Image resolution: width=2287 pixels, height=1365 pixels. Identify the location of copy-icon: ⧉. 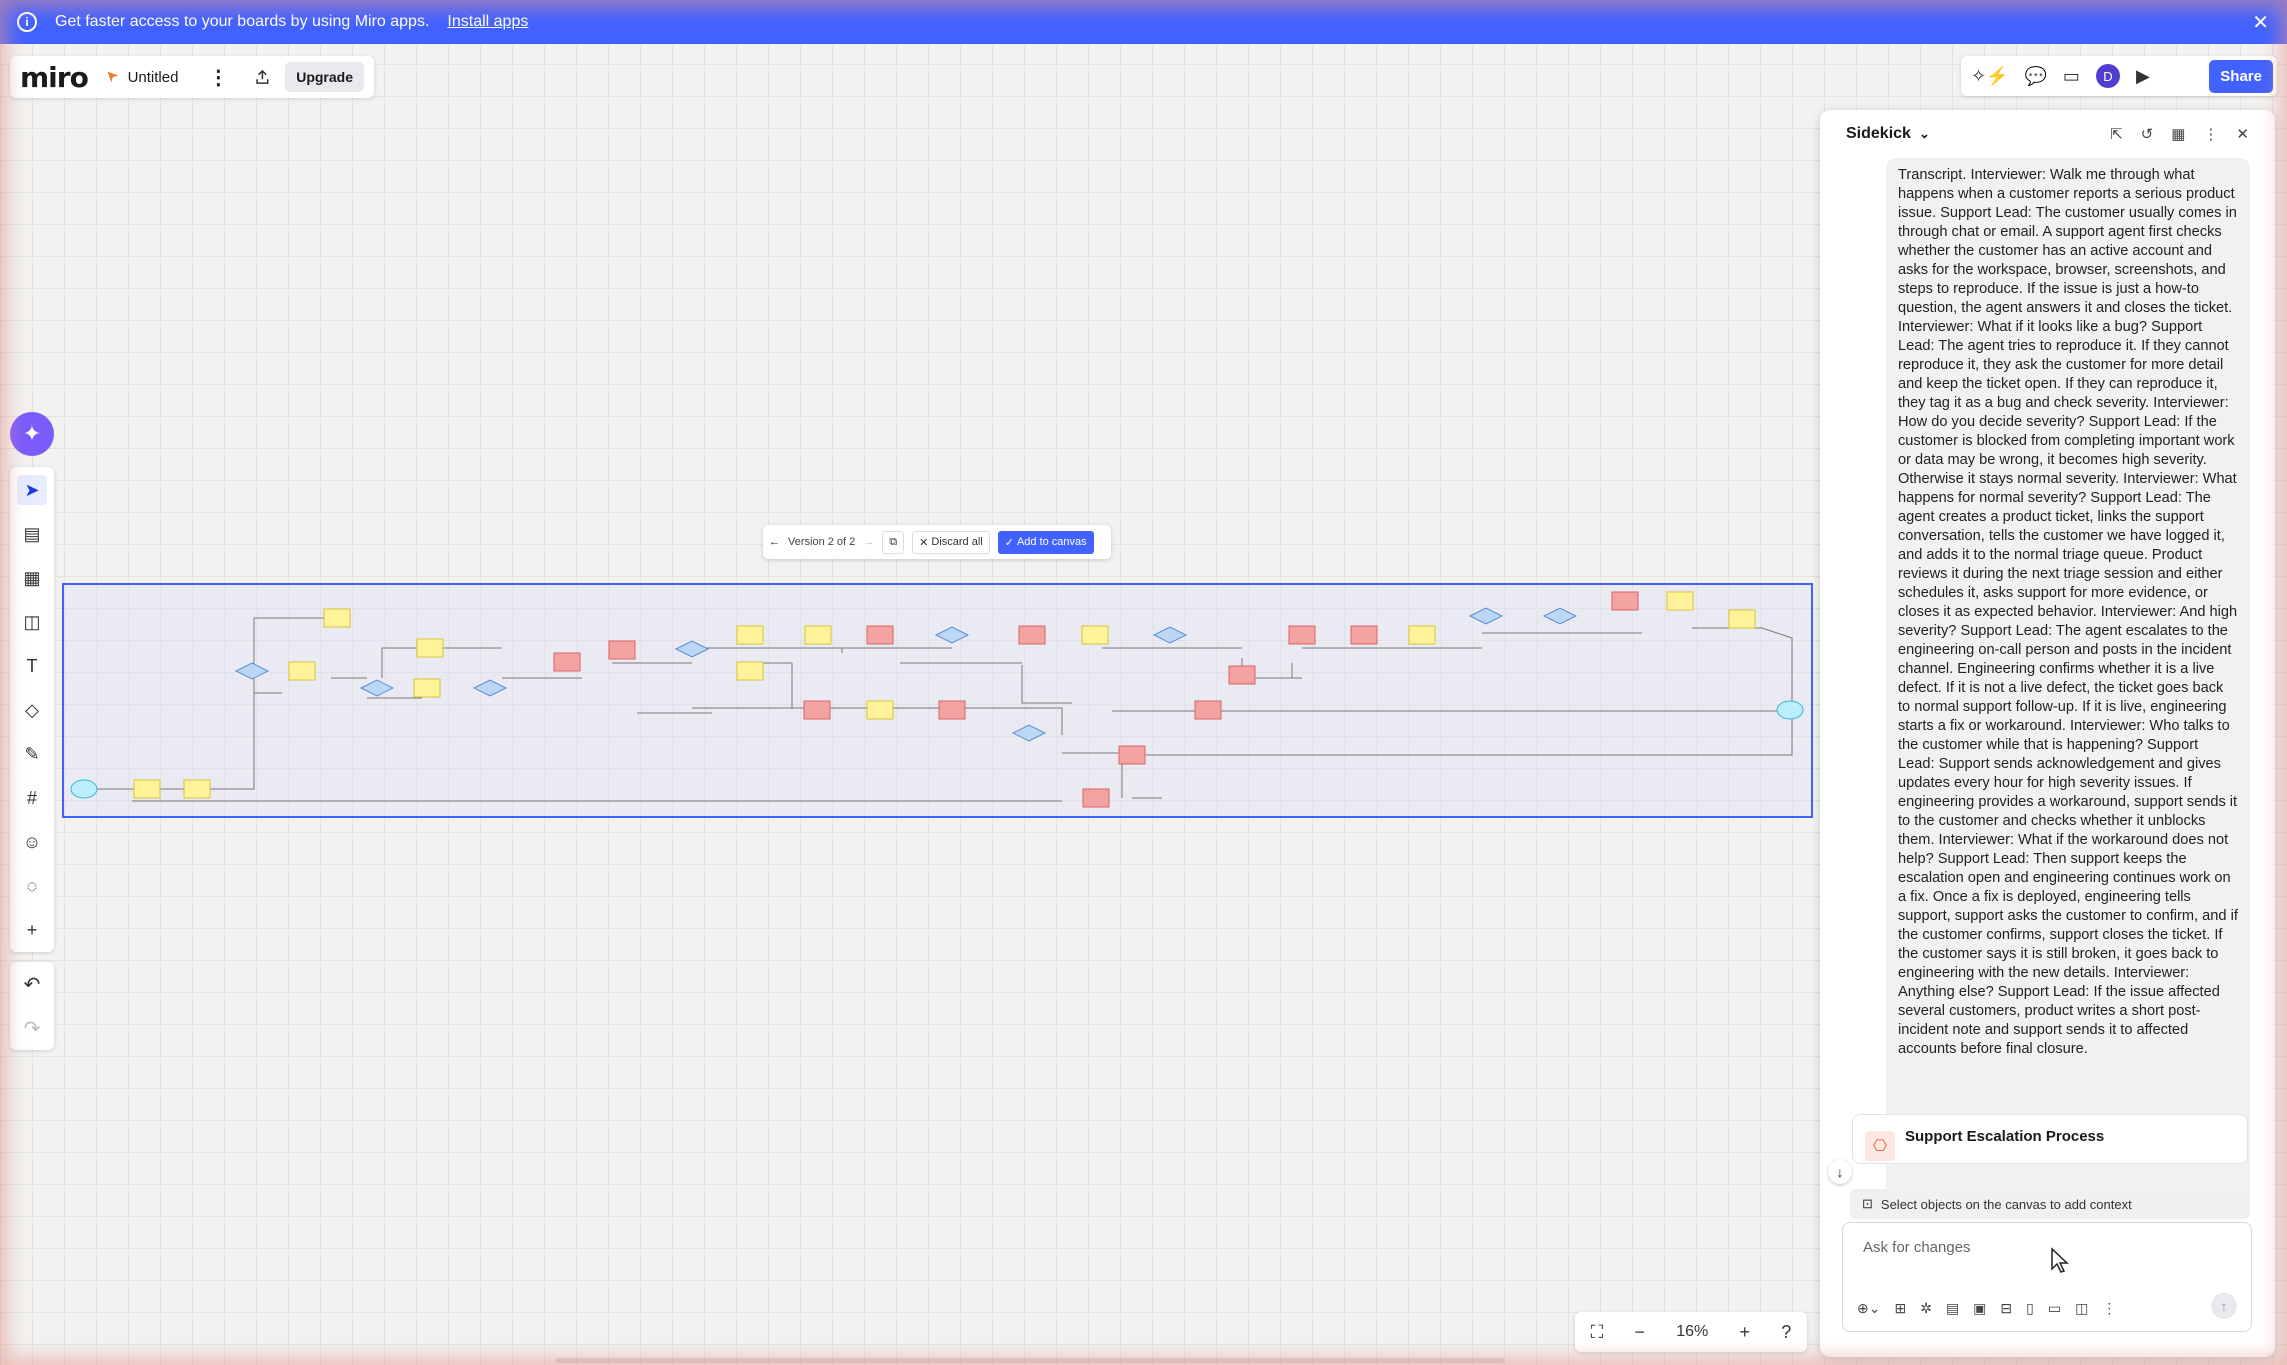
(893, 542).